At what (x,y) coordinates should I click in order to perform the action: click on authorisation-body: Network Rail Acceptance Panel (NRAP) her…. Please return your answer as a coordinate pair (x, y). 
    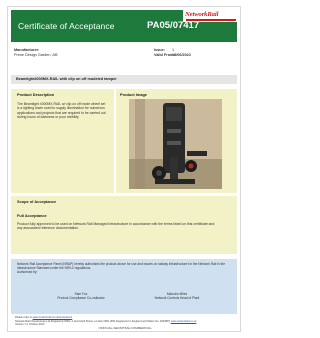
    Looking at the image, I should click on (121, 266).